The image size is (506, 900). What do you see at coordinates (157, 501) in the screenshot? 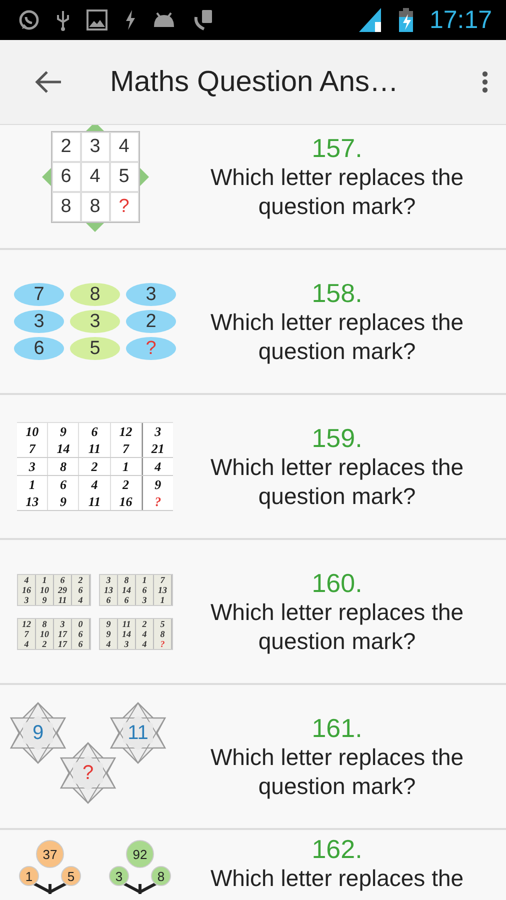
I see `table-cell: ?` at bounding box center [157, 501].